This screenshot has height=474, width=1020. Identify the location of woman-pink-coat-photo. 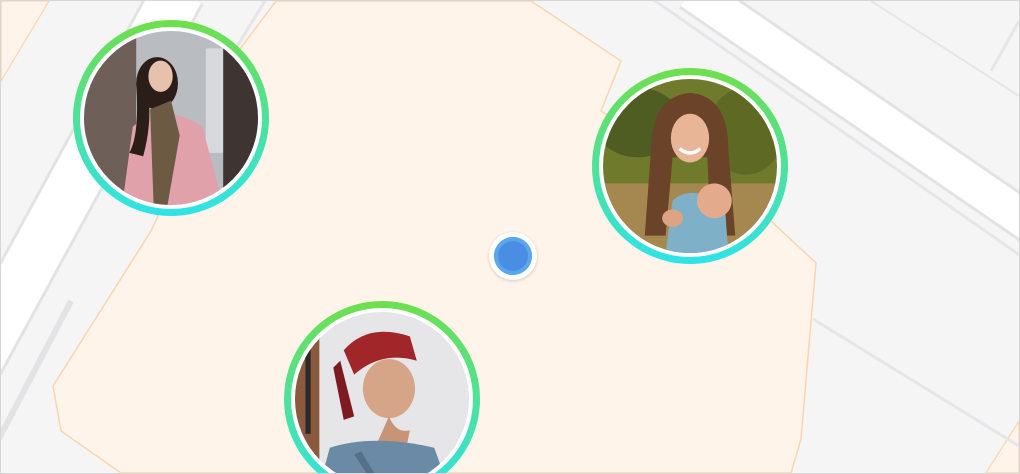
(171, 118).